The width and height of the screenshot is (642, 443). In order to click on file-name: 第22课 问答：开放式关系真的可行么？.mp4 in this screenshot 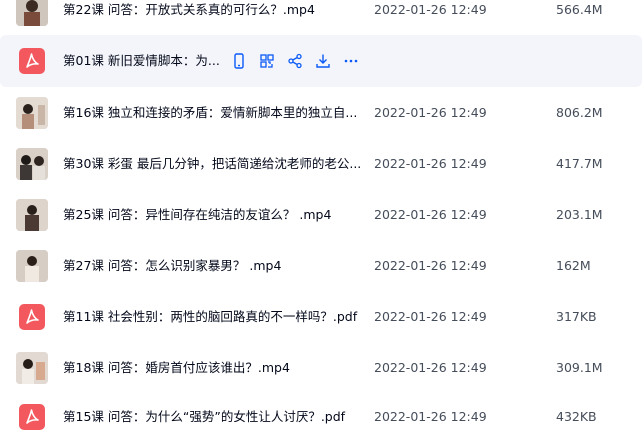, I will do `click(189, 9)`.